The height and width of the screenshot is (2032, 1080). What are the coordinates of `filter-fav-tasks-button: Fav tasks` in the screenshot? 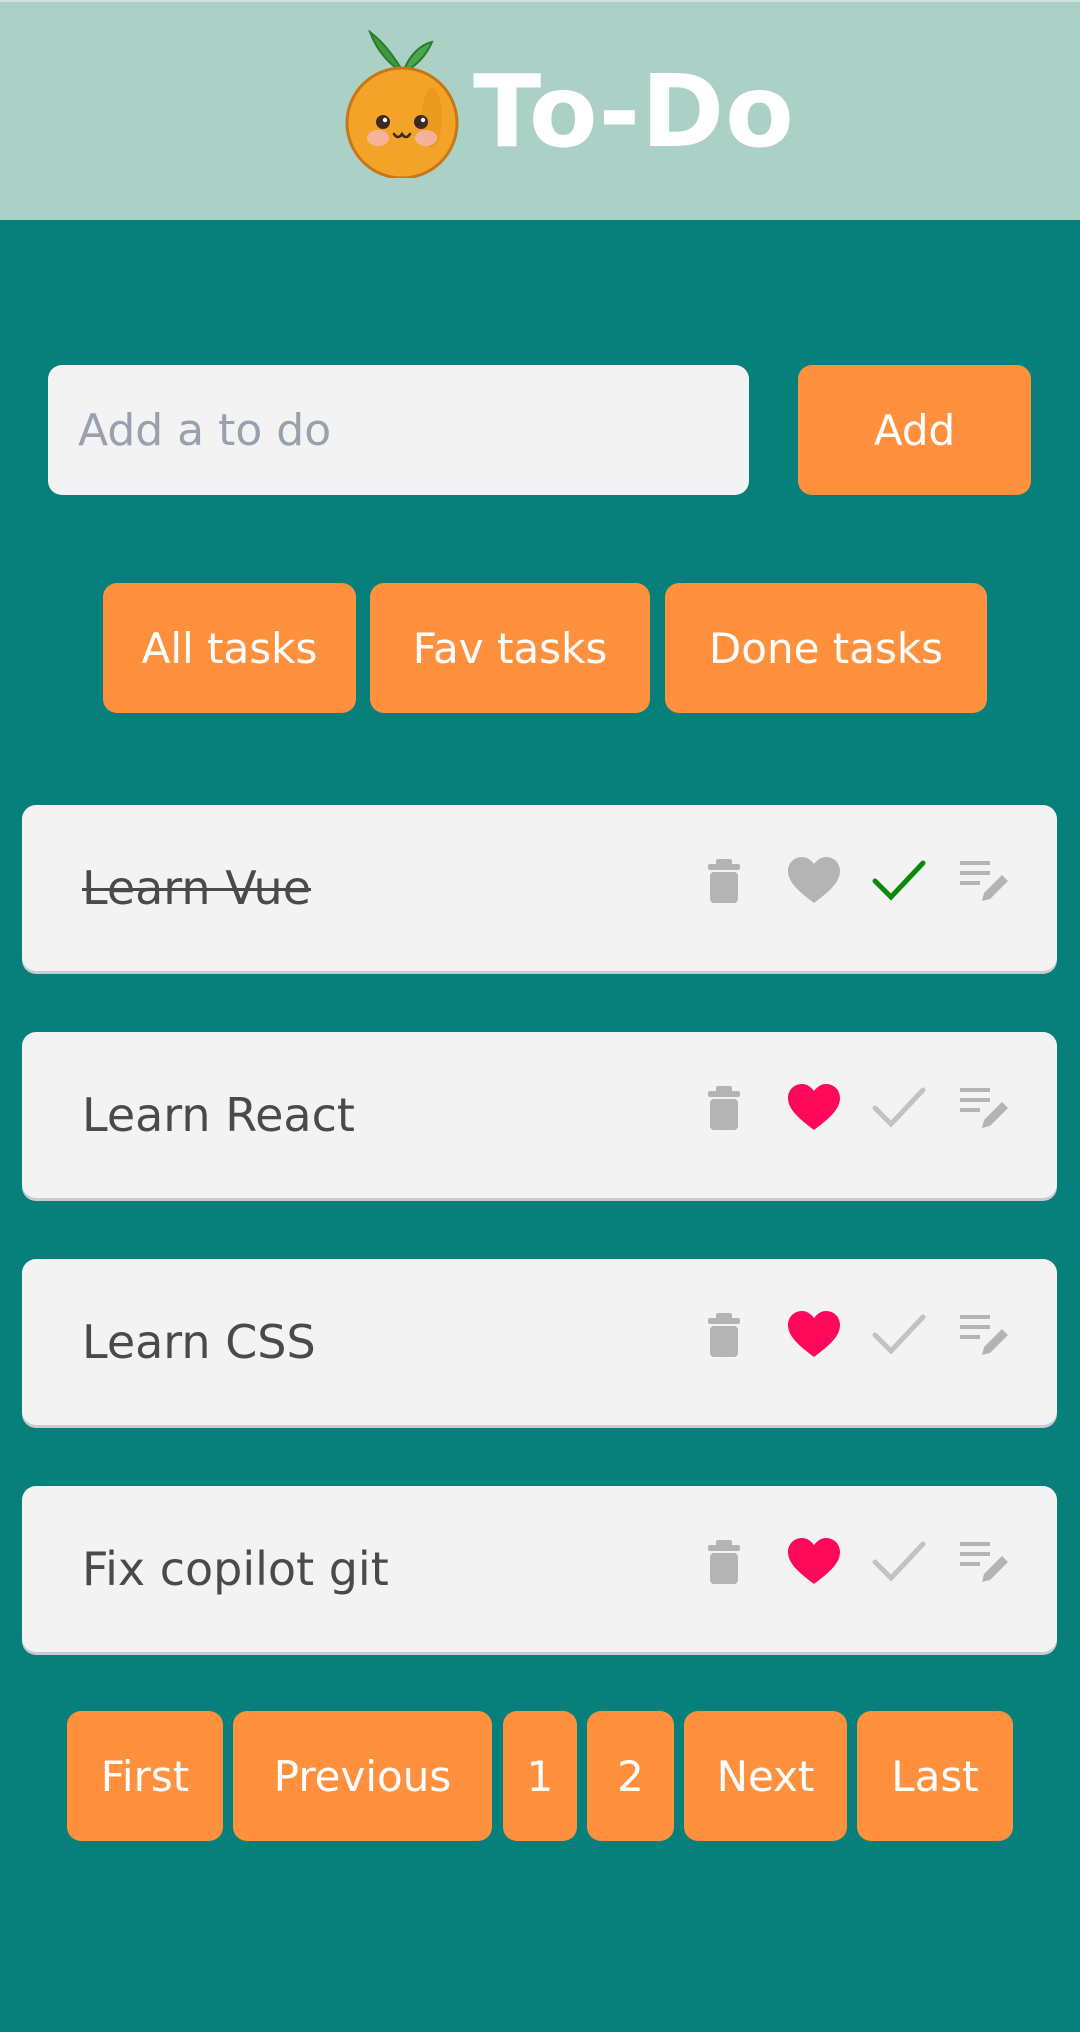 It's located at (510, 648).